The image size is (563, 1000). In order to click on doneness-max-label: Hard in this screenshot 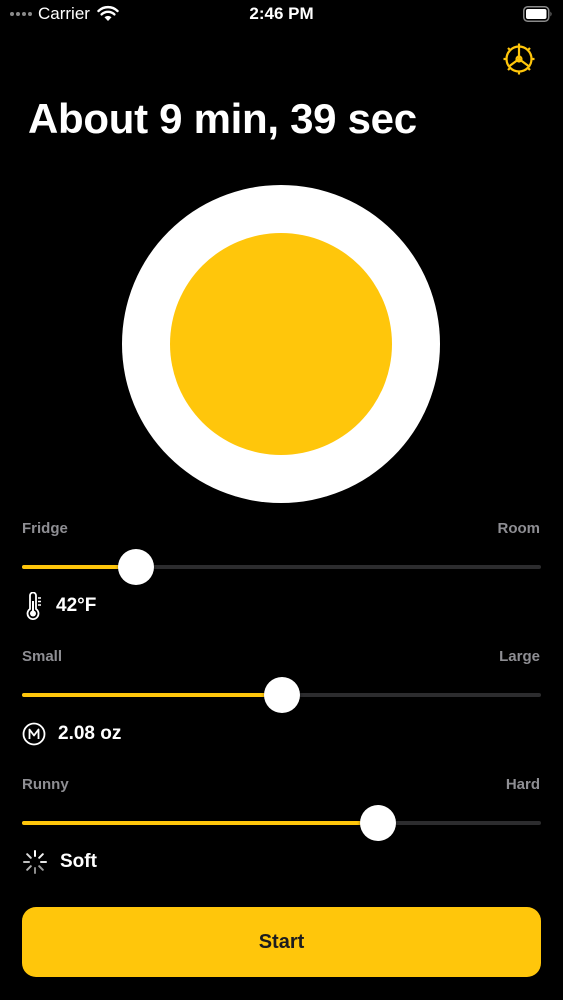, I will do `click(522, 784)`.